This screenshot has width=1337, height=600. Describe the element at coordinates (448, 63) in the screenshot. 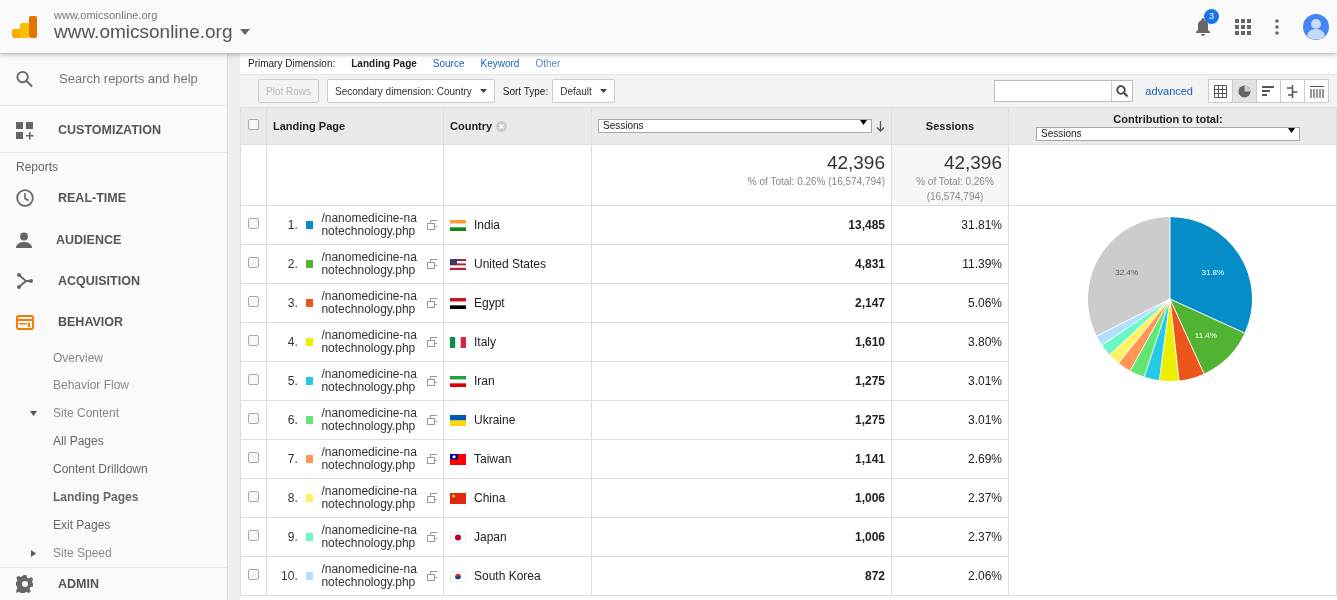

I see `dimension-tab: Source` at that location.